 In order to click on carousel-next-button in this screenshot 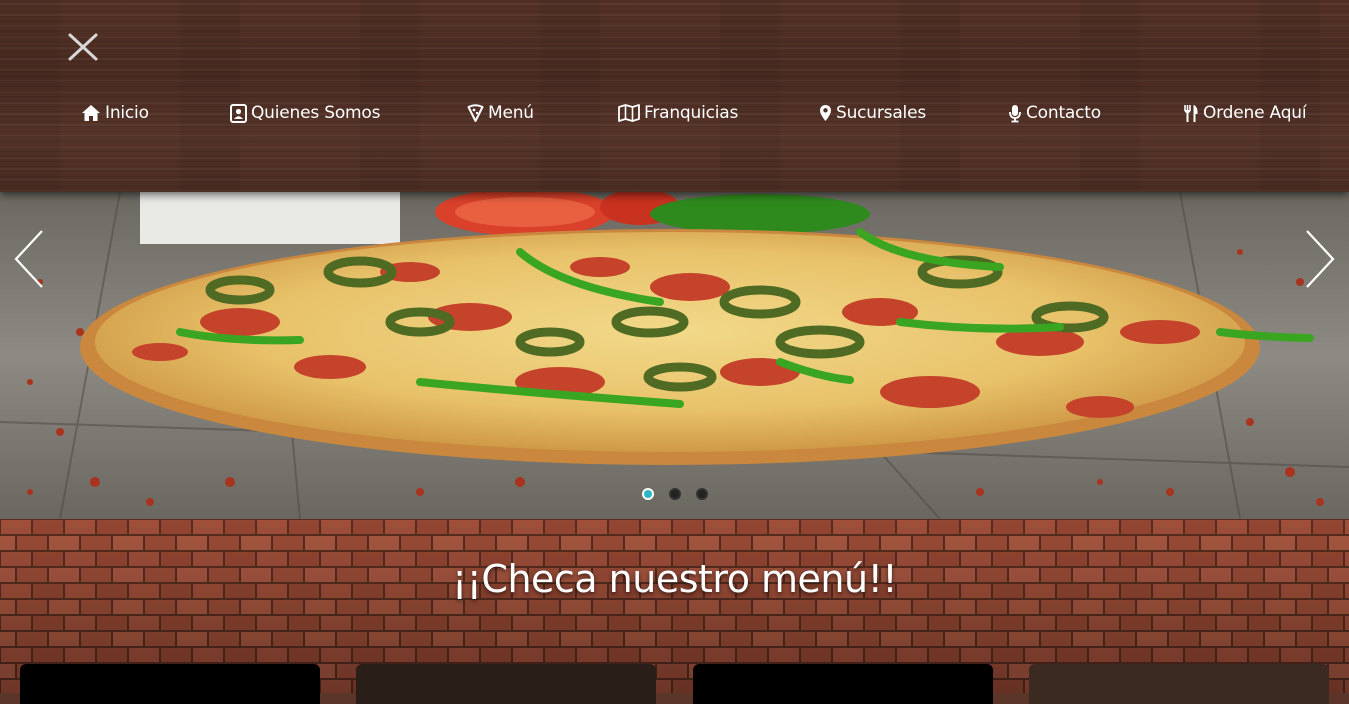, I will do `click(1320, 259)`.